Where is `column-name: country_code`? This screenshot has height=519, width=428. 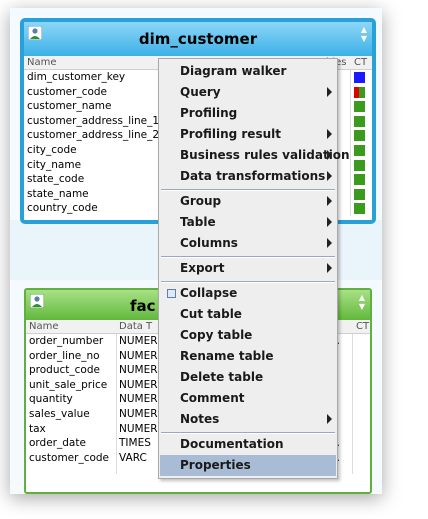
column-name: country_code is located at coordinates (62, 208).